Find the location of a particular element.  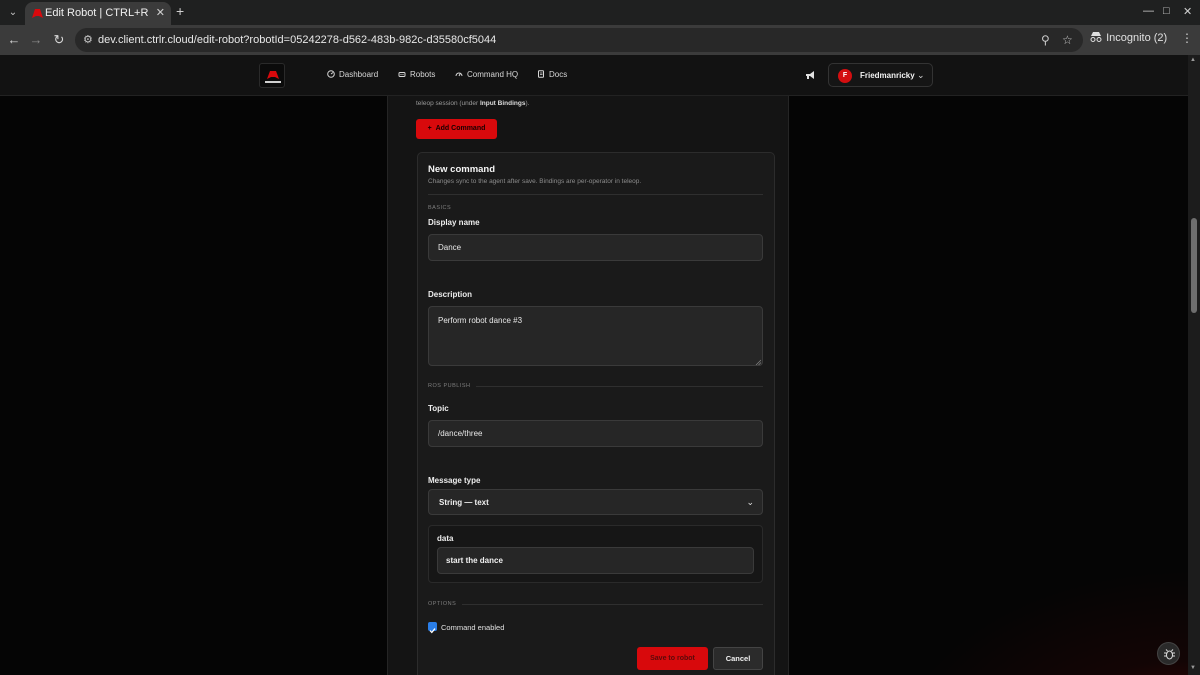

ctrlr-logo-icon is located at coordinates (273, 77).